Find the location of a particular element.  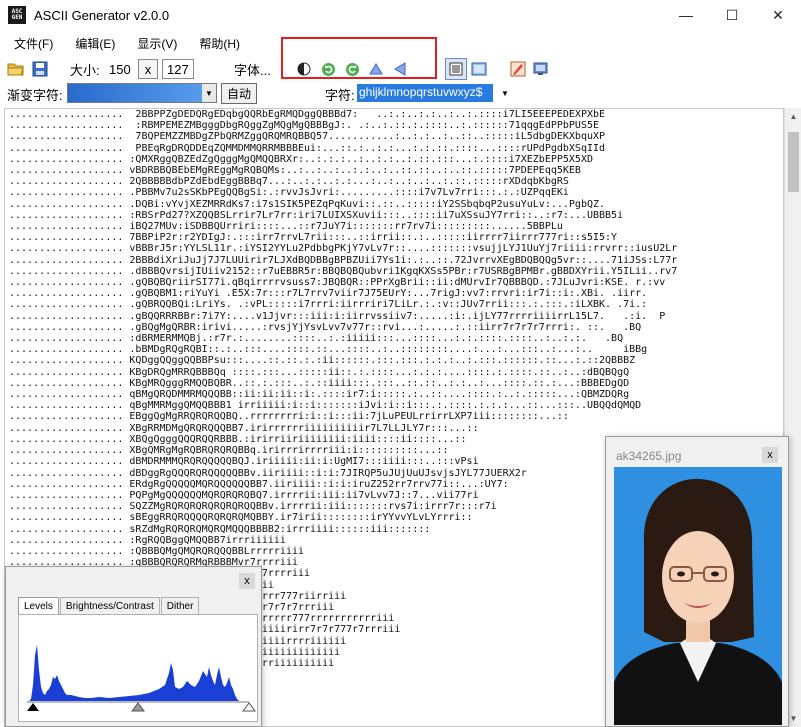

menu-help: 帮助(H) is located at coordinates (219, 43).